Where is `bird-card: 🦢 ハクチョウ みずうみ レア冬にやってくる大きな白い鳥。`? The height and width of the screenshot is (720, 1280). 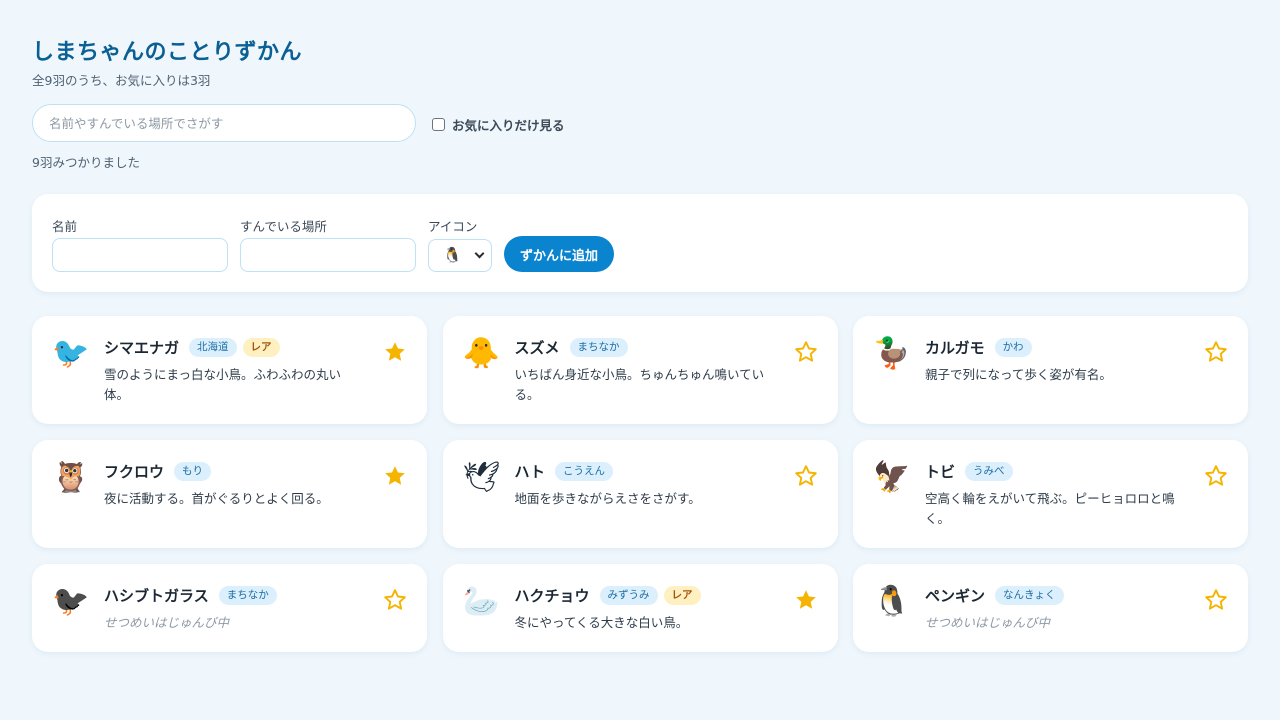
bird-card: 🦢 ハクチョウ みずうみ レア冬にやってくる大きな白い鳥。 is located at coordinates (640, 608).